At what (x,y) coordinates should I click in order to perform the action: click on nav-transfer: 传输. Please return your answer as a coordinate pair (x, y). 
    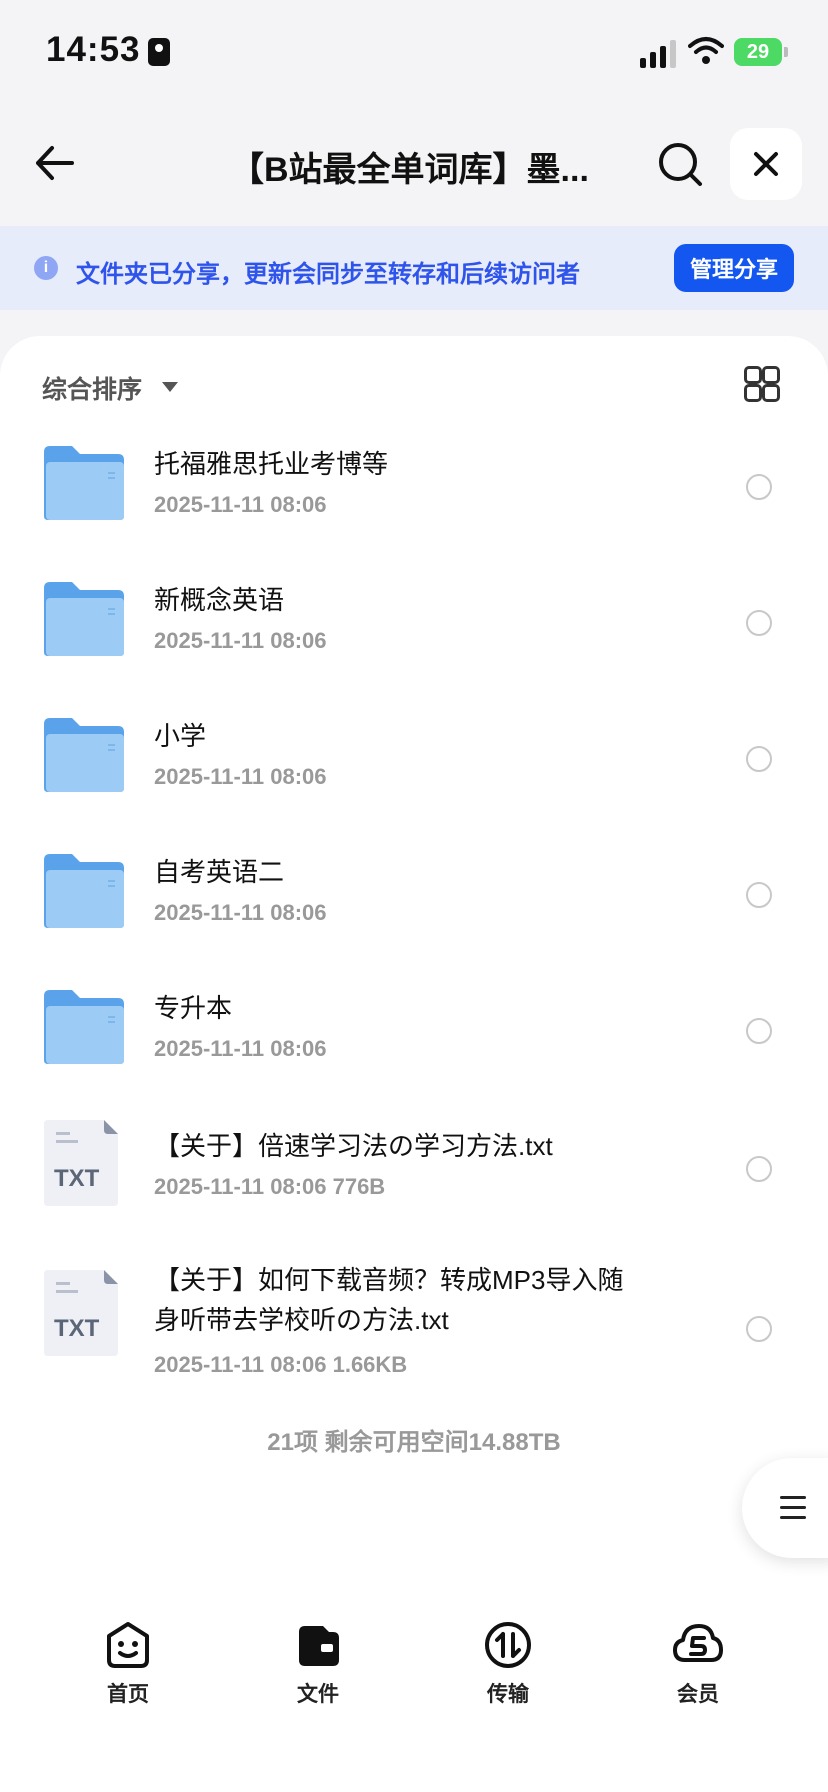
    Looking at the image, I should click on (508, 1664).